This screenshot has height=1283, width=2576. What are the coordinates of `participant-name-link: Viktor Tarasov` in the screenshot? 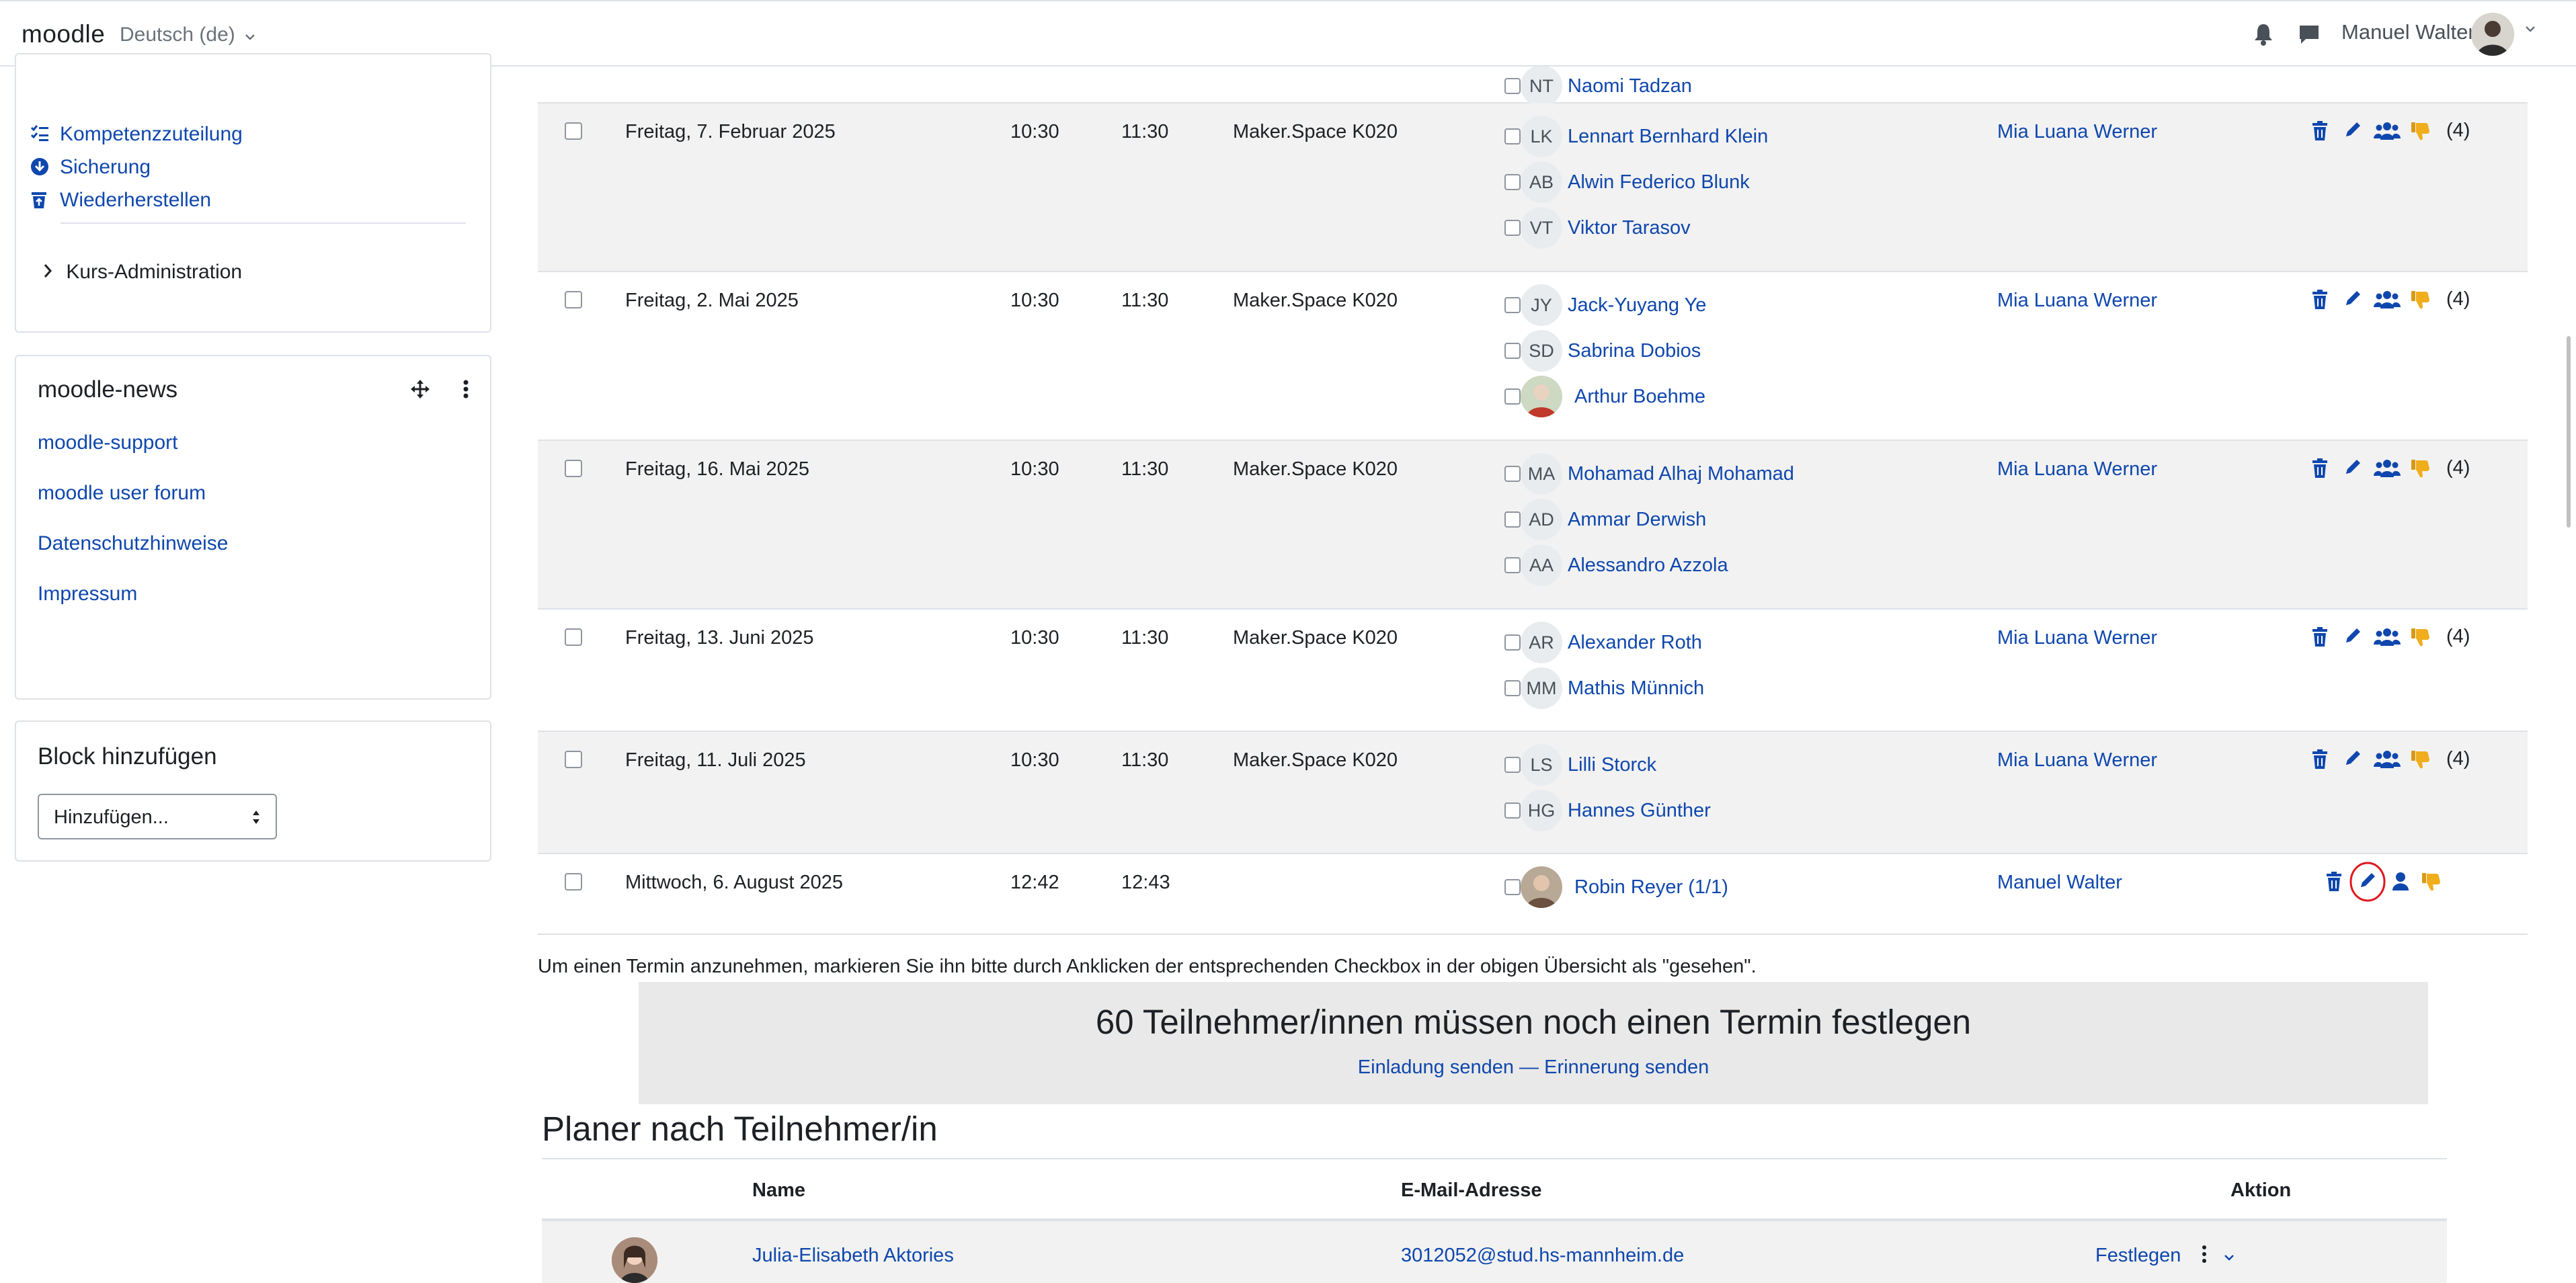 It's located at (1629, 228).